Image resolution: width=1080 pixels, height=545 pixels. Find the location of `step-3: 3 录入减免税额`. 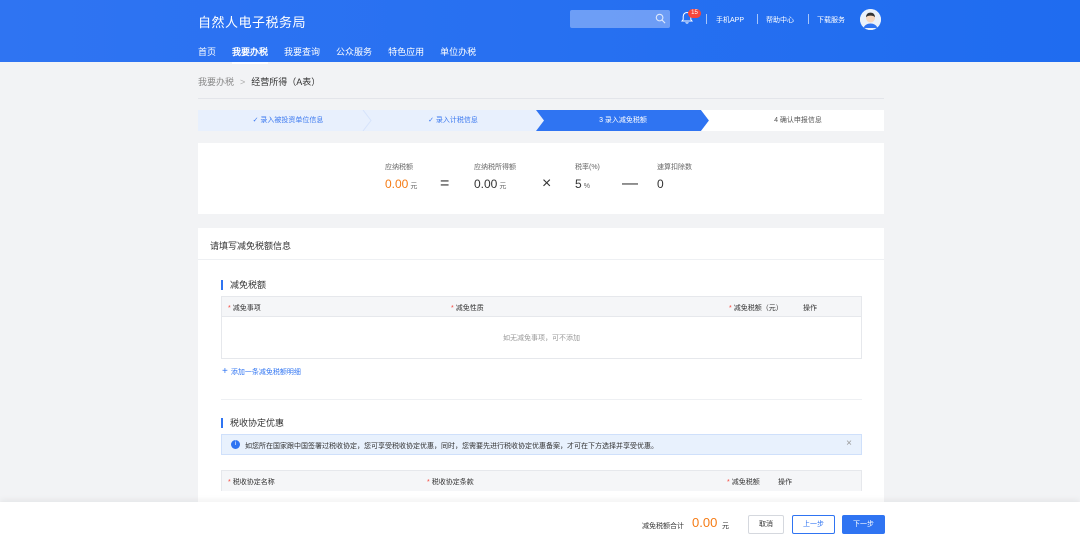

step-3: 3 录入减免税额 is located at coordinates (623, 120).